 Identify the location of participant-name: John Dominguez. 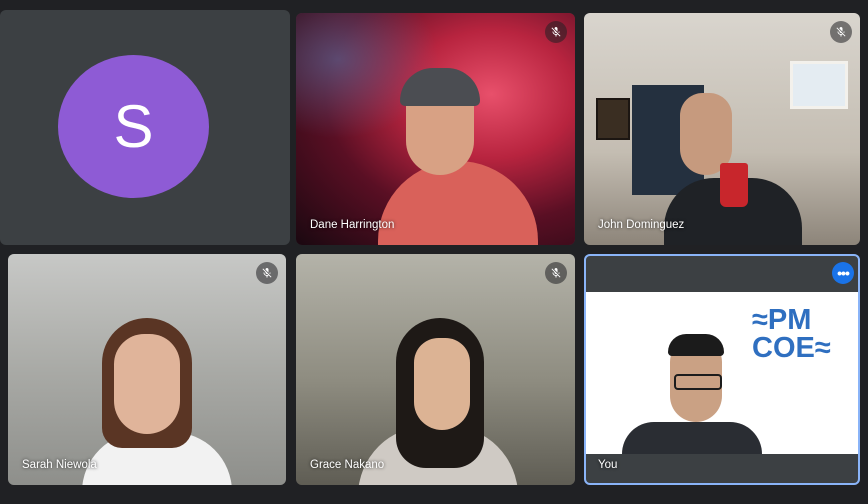
(641, 225).